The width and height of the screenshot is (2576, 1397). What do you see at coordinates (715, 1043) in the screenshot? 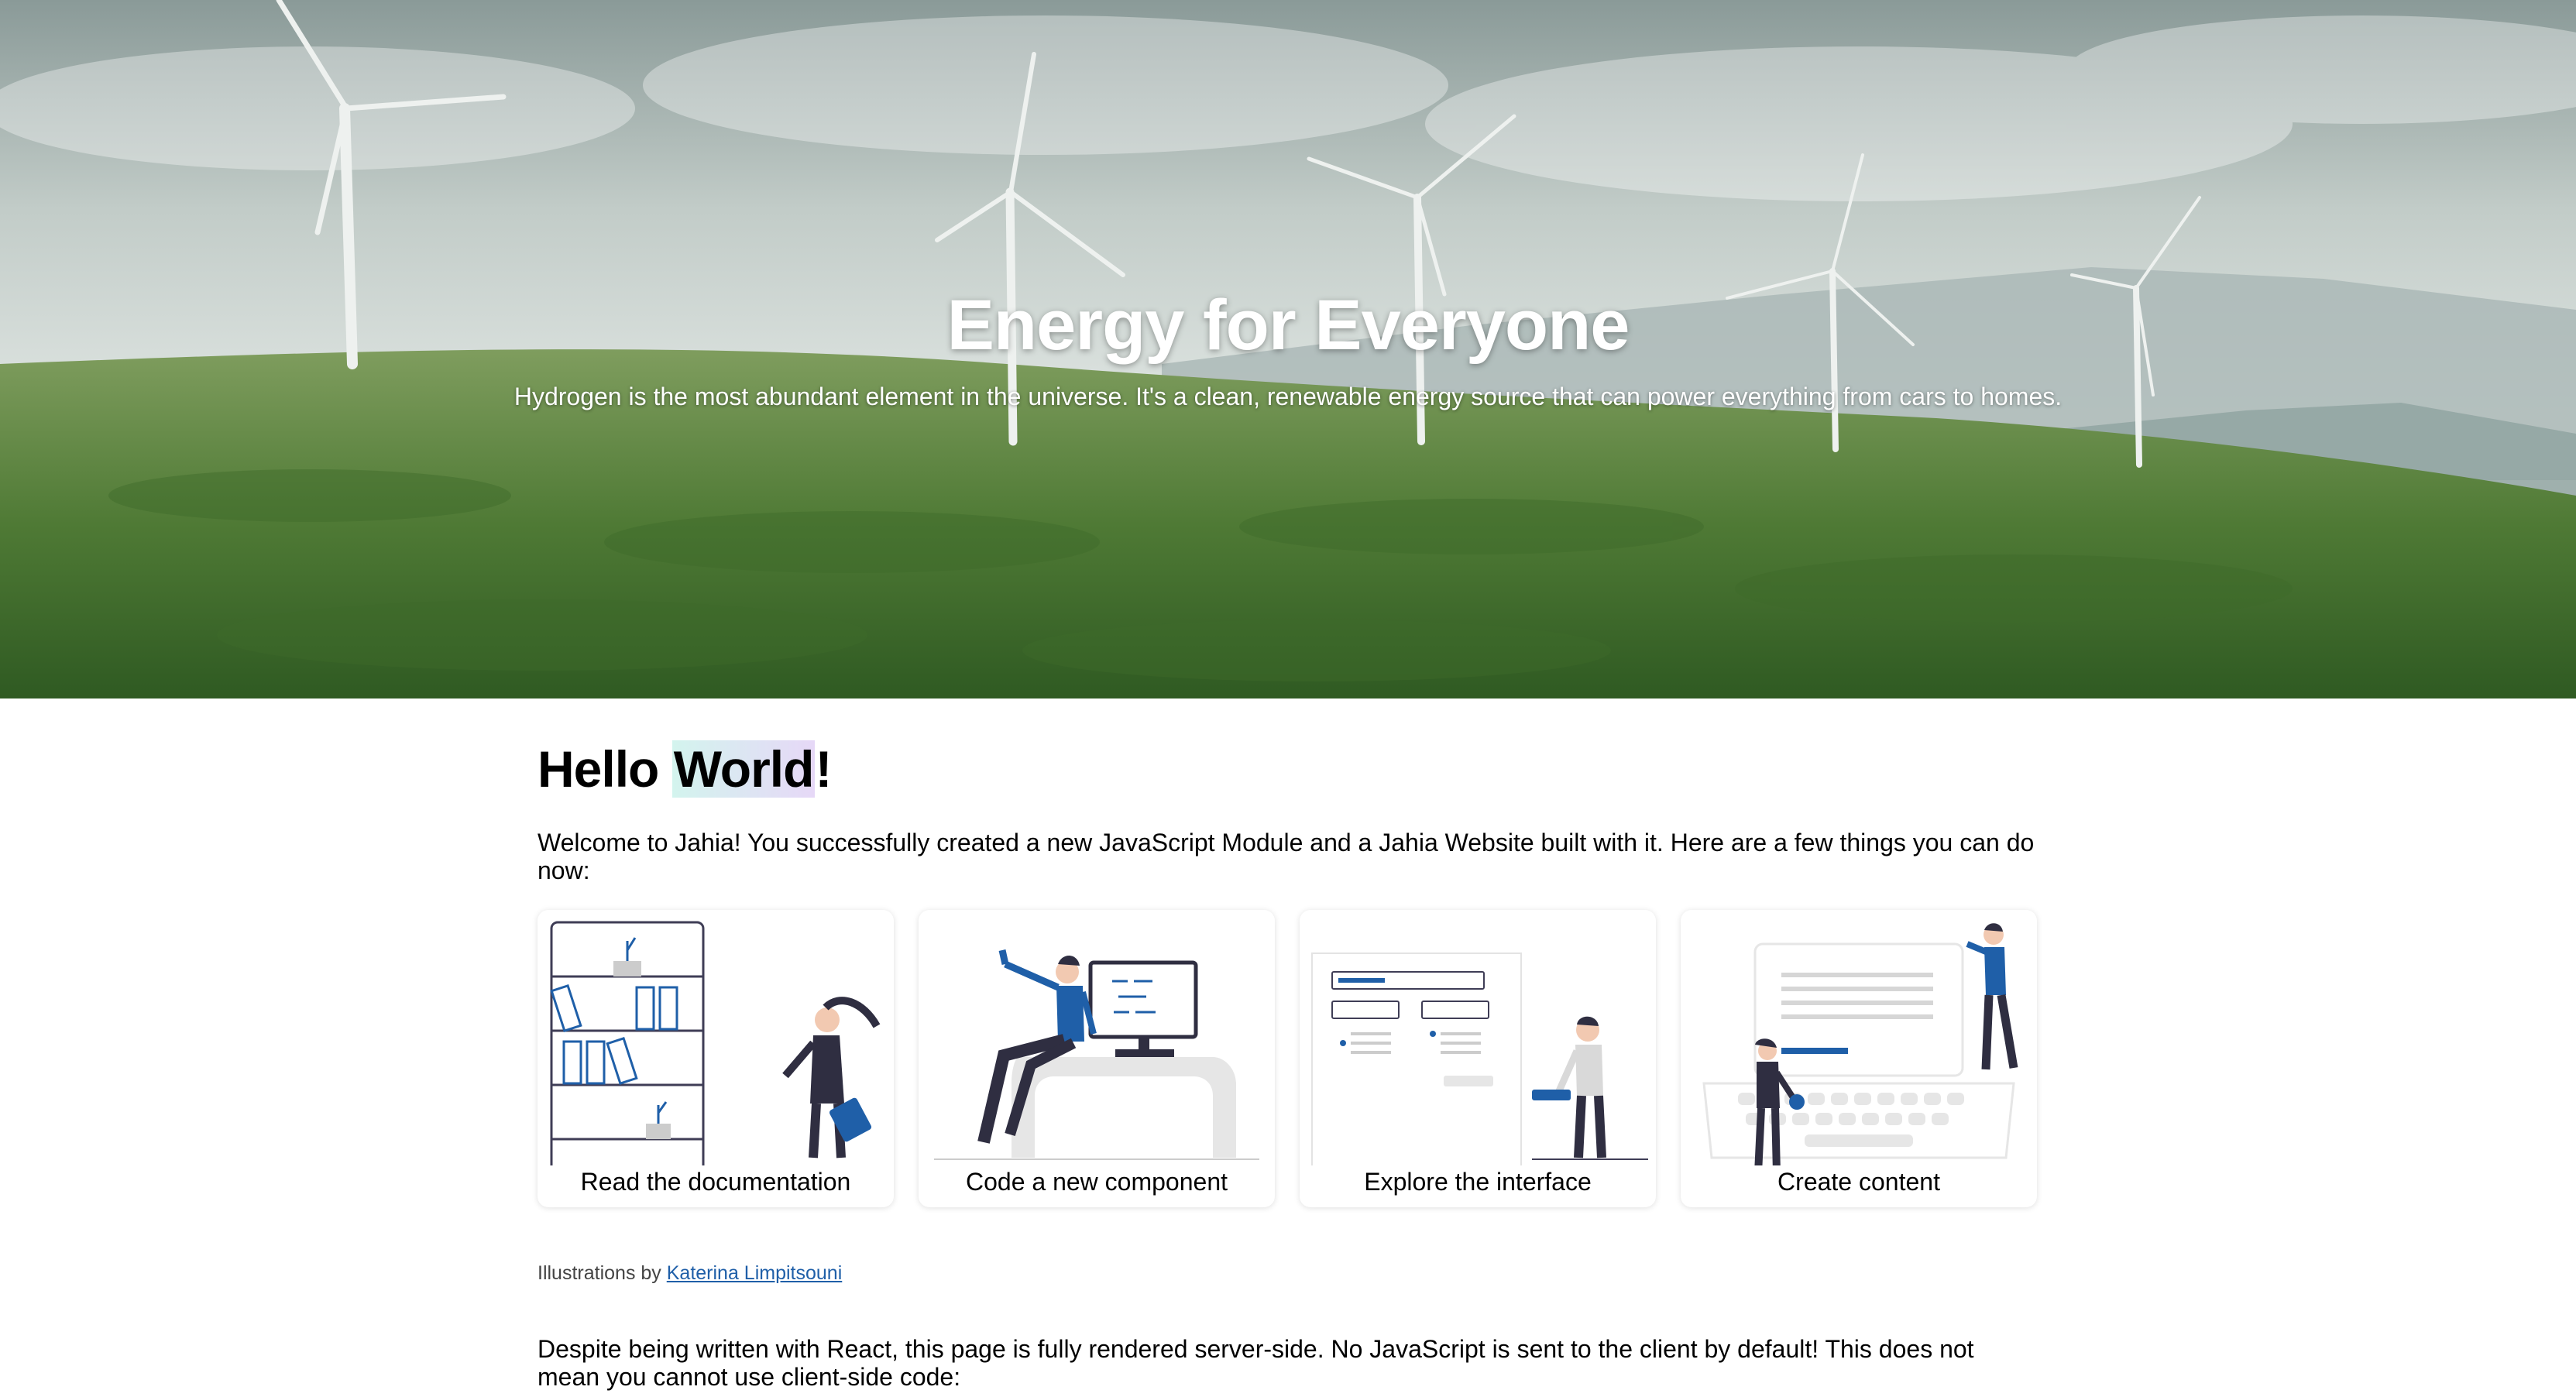
I see `documentation-illustration` at bounding box center [715, 1043].